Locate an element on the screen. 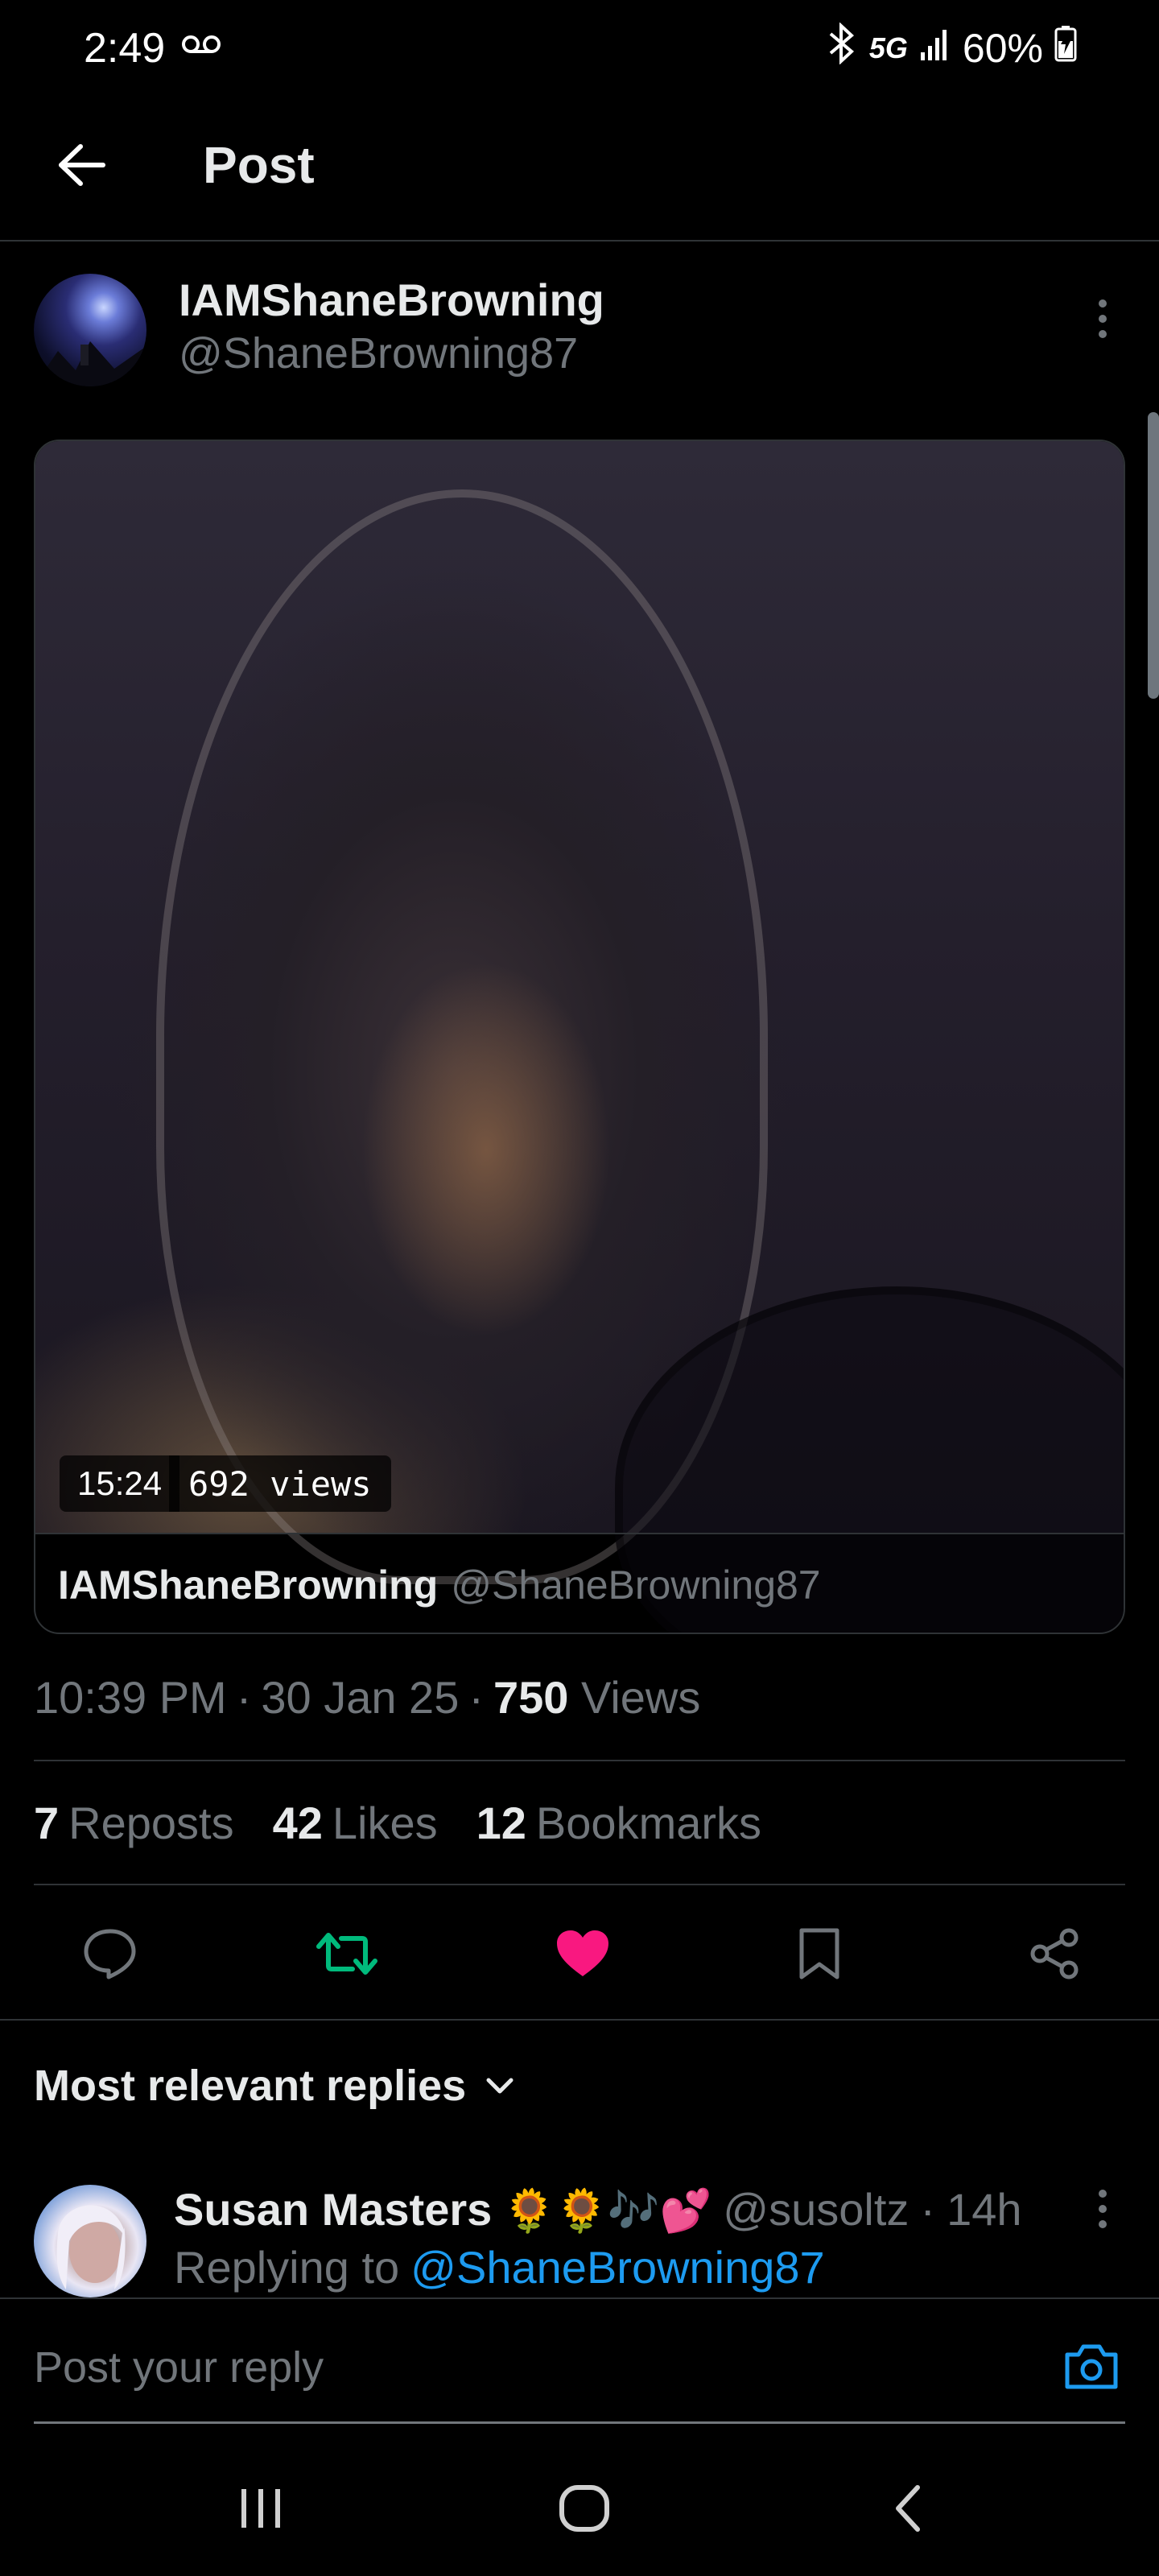  chevron-left-icon is located at coordinates (908, 2508).